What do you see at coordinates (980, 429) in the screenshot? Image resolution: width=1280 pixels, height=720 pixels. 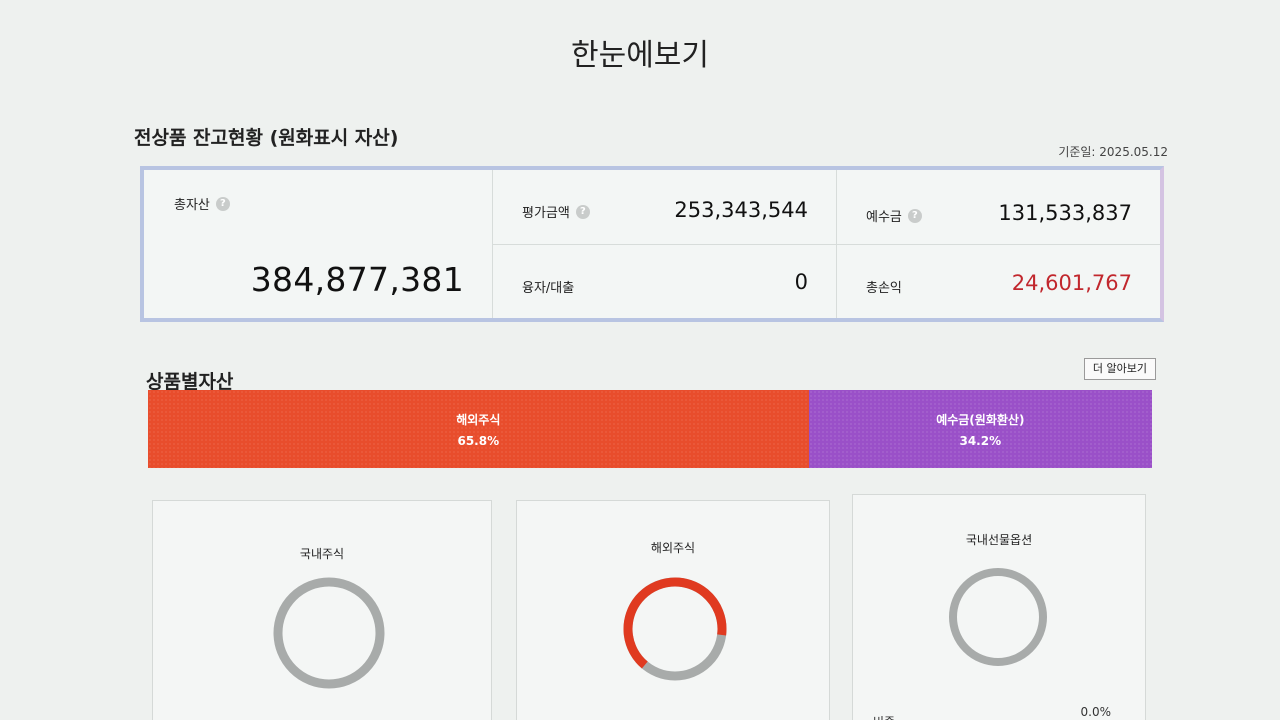 I see `bar-segment-deposit: 예수금(원화환산) 34.2%` at bounding box center [980, 429].